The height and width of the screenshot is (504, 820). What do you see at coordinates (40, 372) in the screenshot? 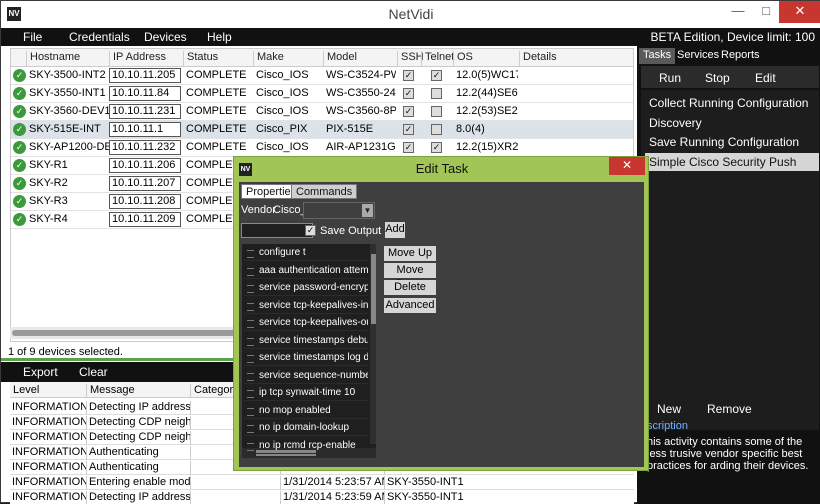
I see `export-button: Export` at bounding box center [40, 372].